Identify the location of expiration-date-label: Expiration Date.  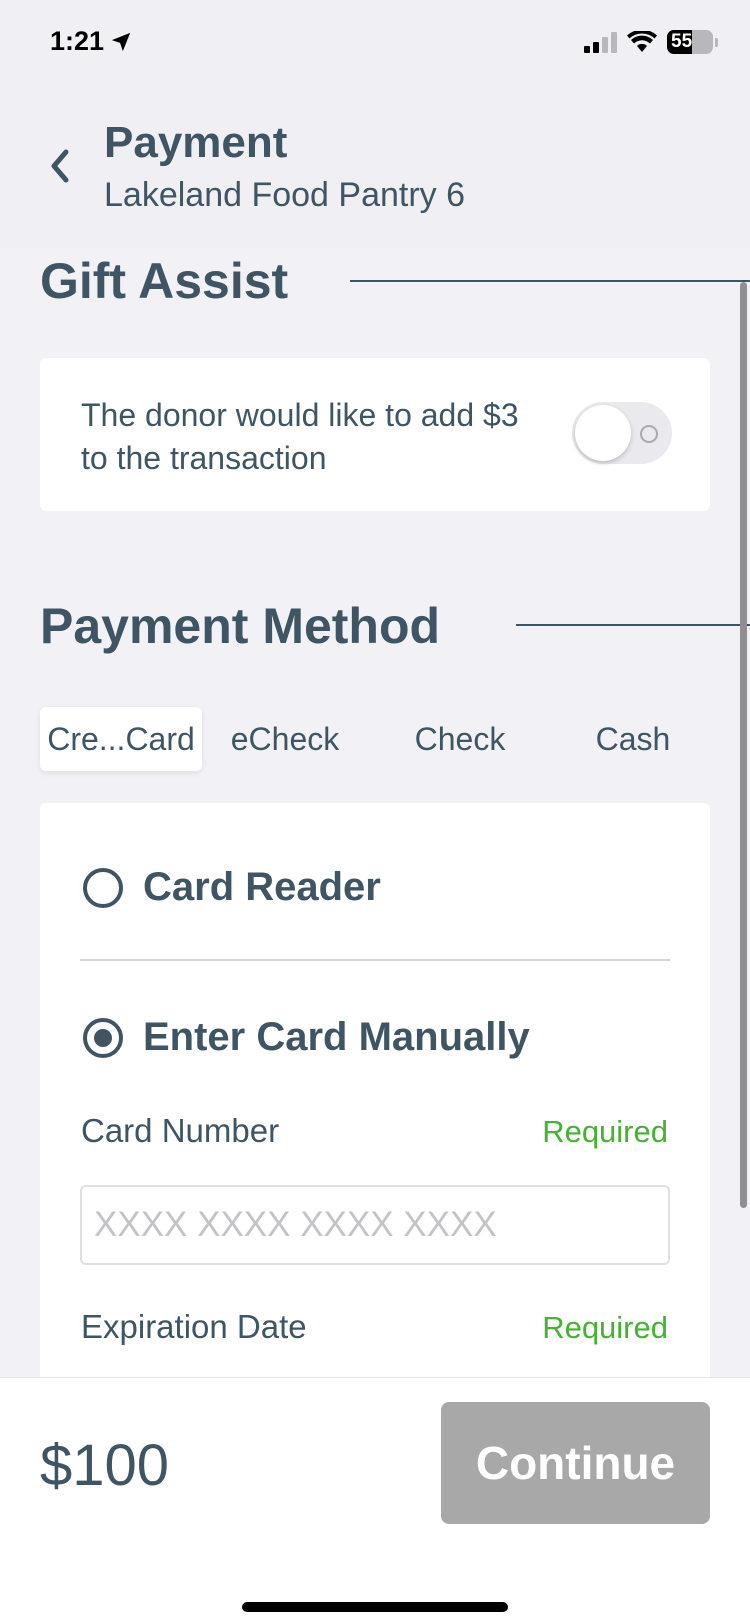
(194, 1326).